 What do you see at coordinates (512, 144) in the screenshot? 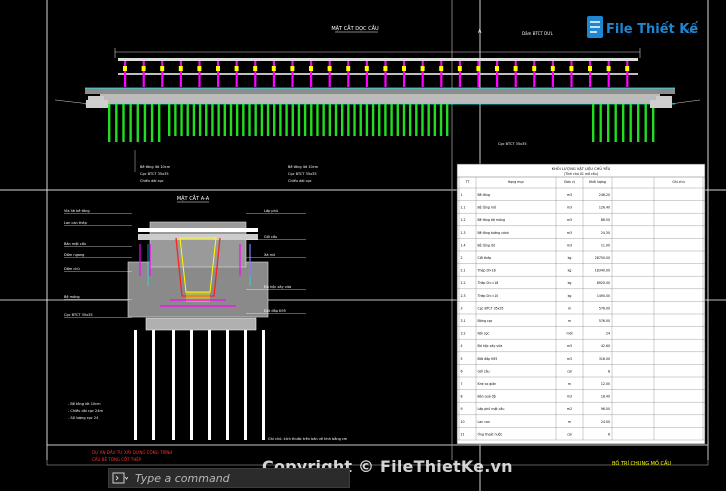
I see `elevation-callout-7: Cọc BTCT 35x35` at bounding box center [512, 144].